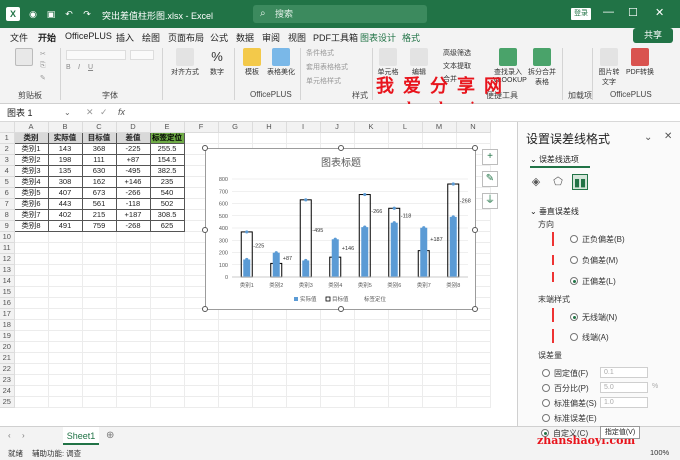  I want to click on cell: 308.5, so click(167, 215).